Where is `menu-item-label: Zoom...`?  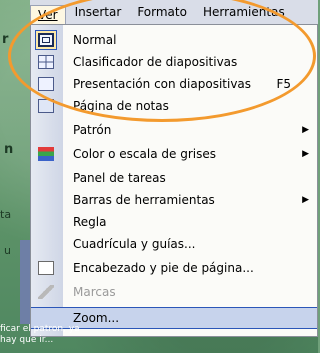
menu-item-label: Zoom... is located at coordinates (96, 318).